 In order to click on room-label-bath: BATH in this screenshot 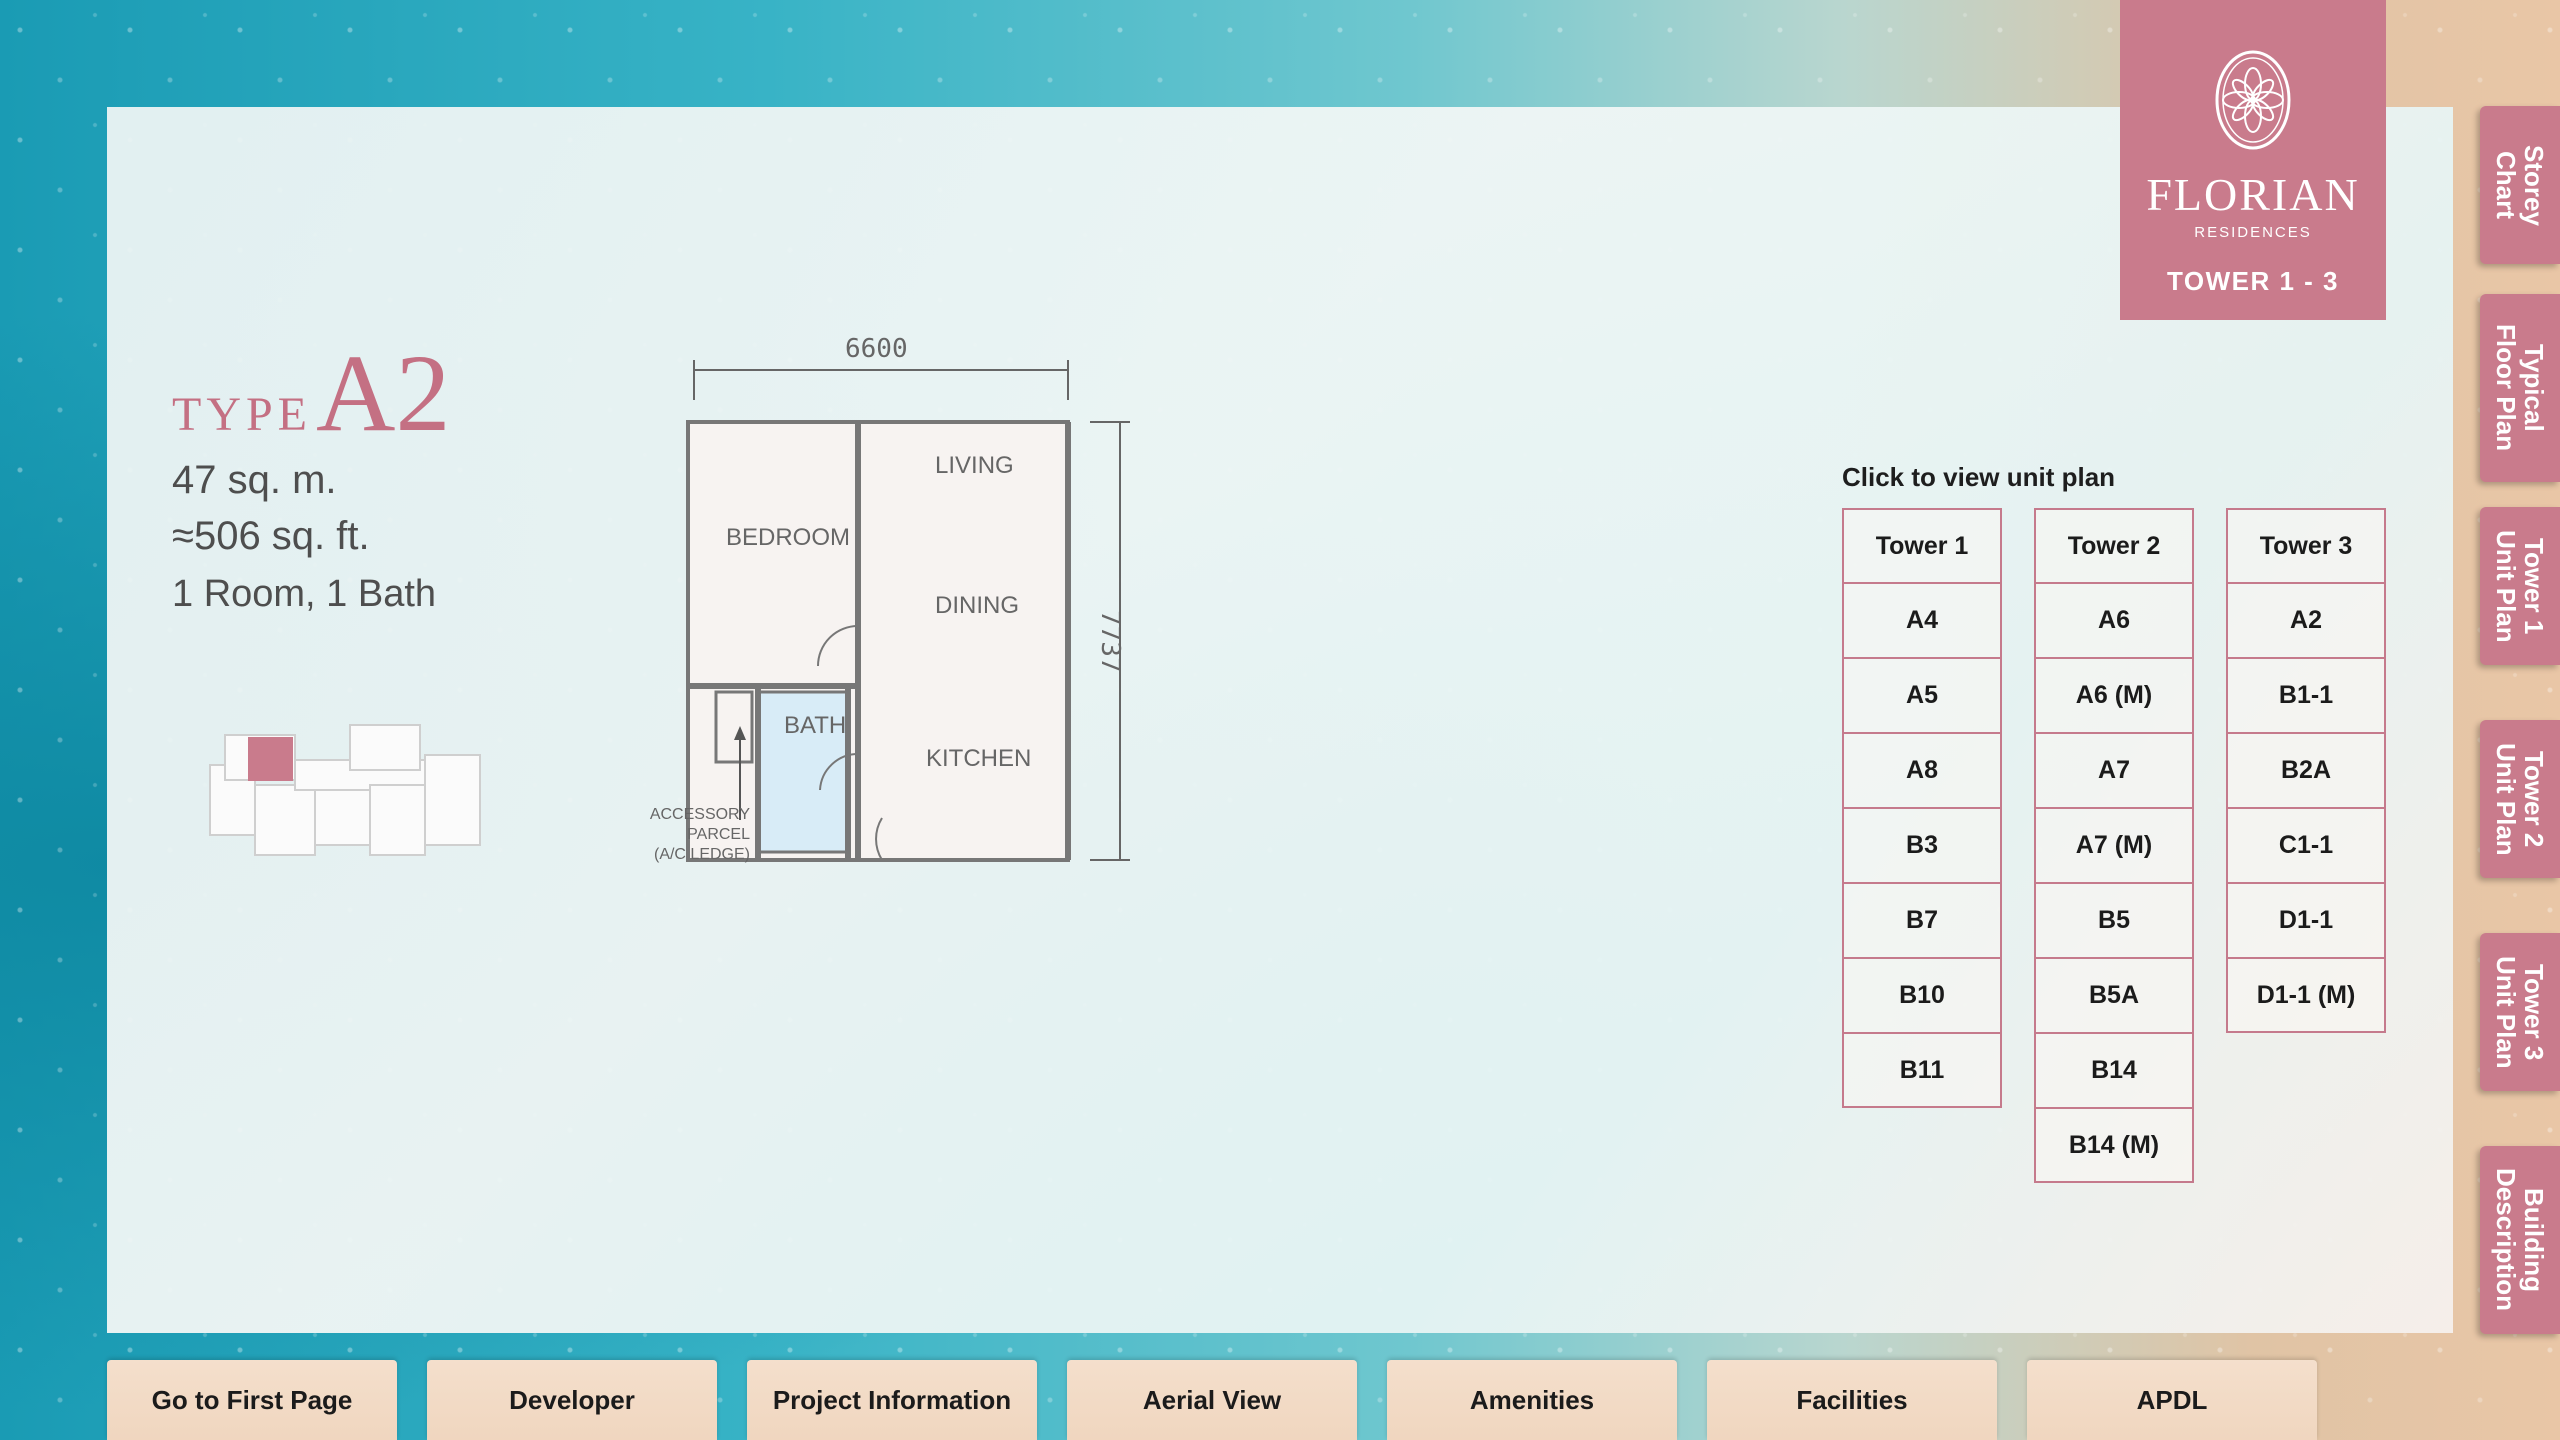, I will do `click(815, 725)`.